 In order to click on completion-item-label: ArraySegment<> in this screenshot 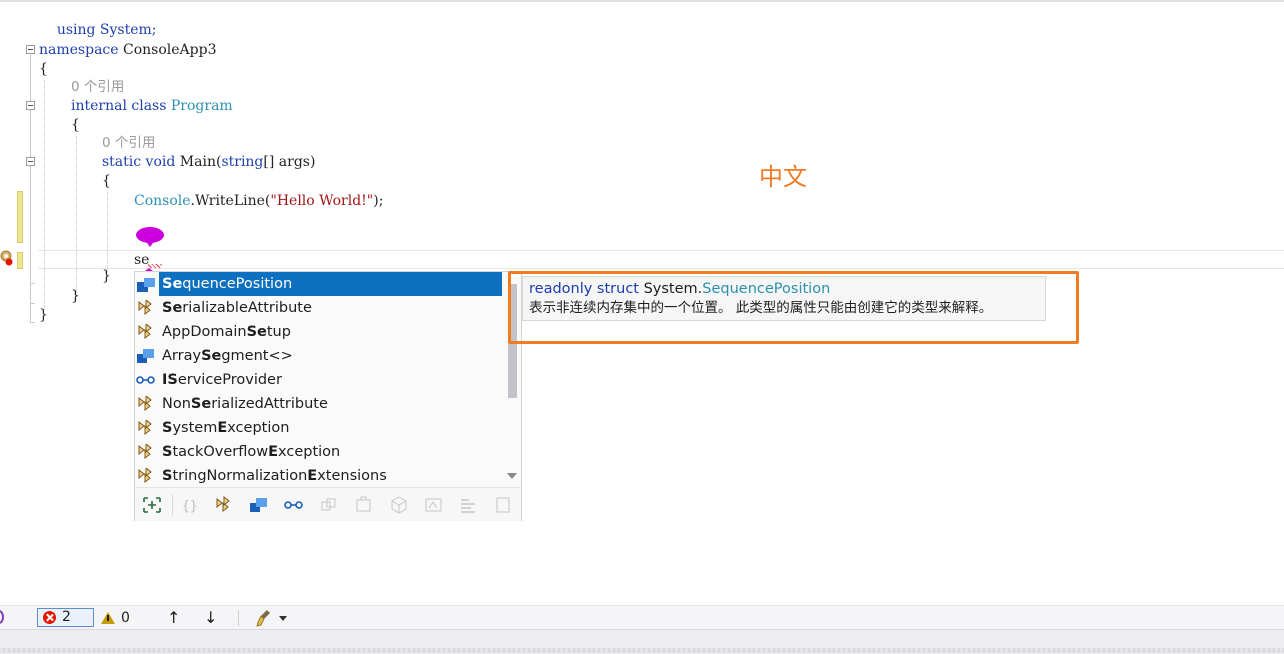, I will do `click(227, 356)`.